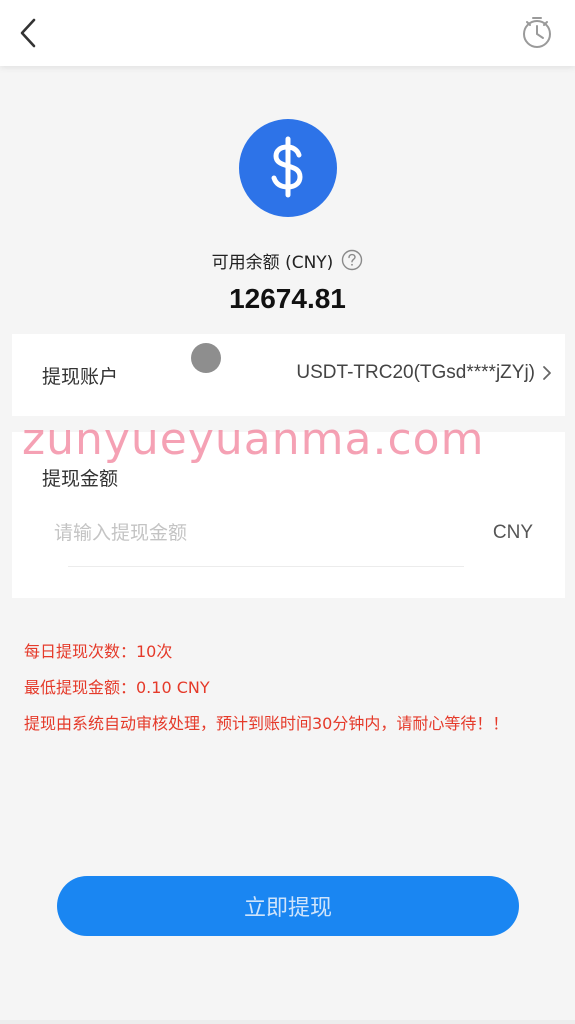 The image size is (575, 1024). I want to click on chevron-left-icon, so click(28, 33).